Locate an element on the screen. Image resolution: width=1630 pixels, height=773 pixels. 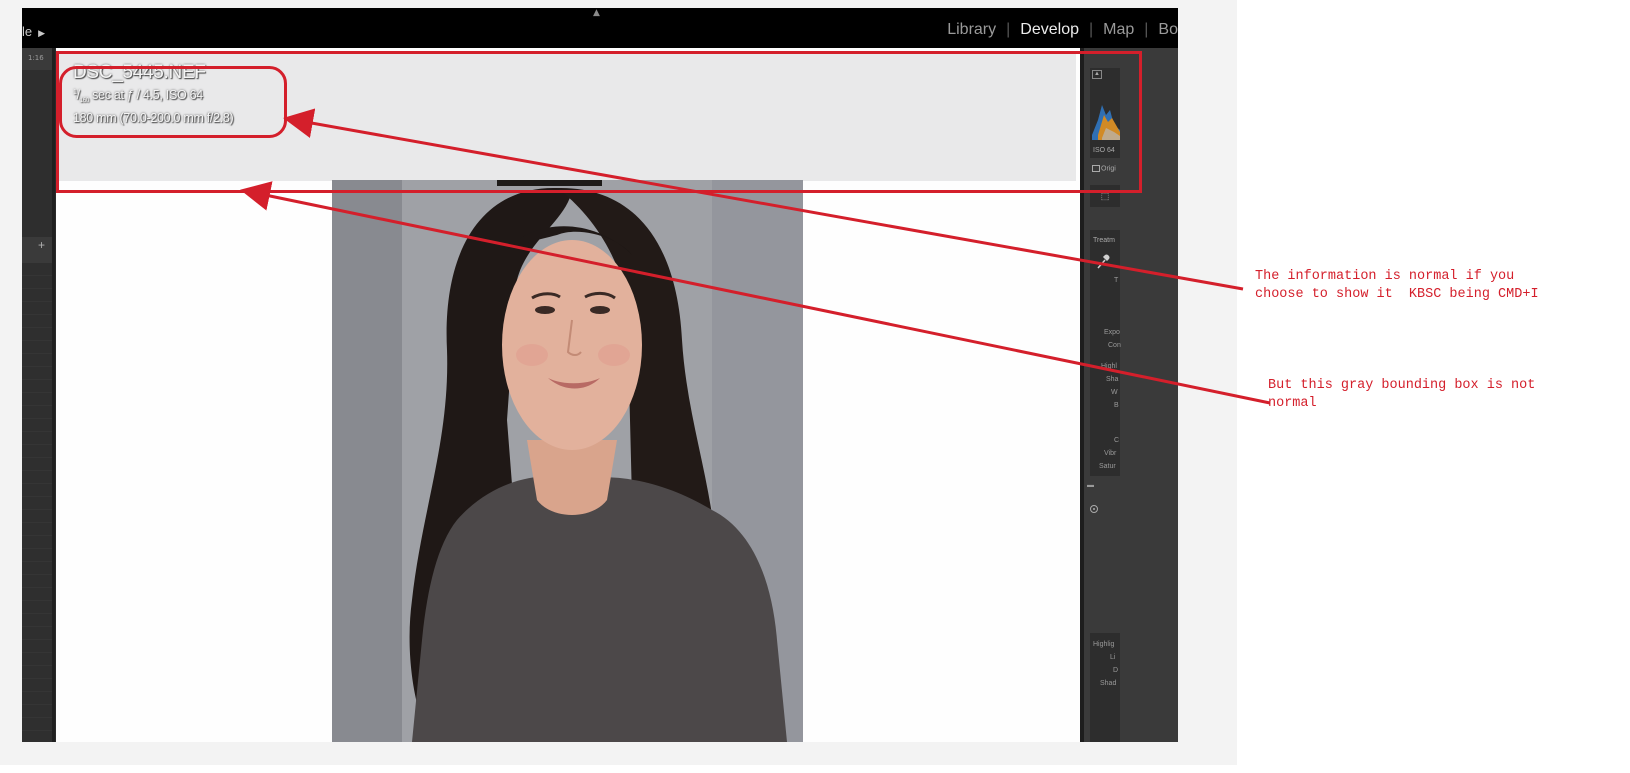
gray-box-highlight-rect is located at coordinates (599, 122).